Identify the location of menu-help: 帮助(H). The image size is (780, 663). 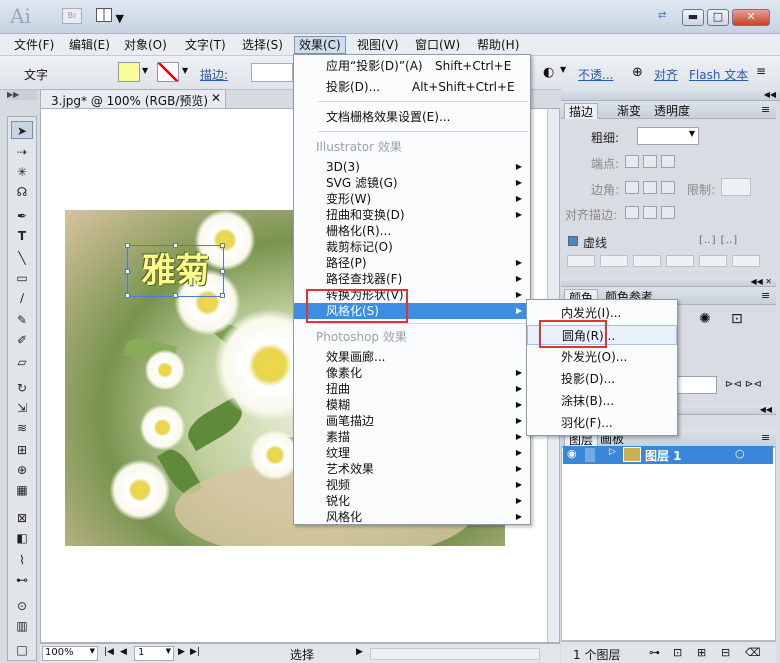
(498, 45).